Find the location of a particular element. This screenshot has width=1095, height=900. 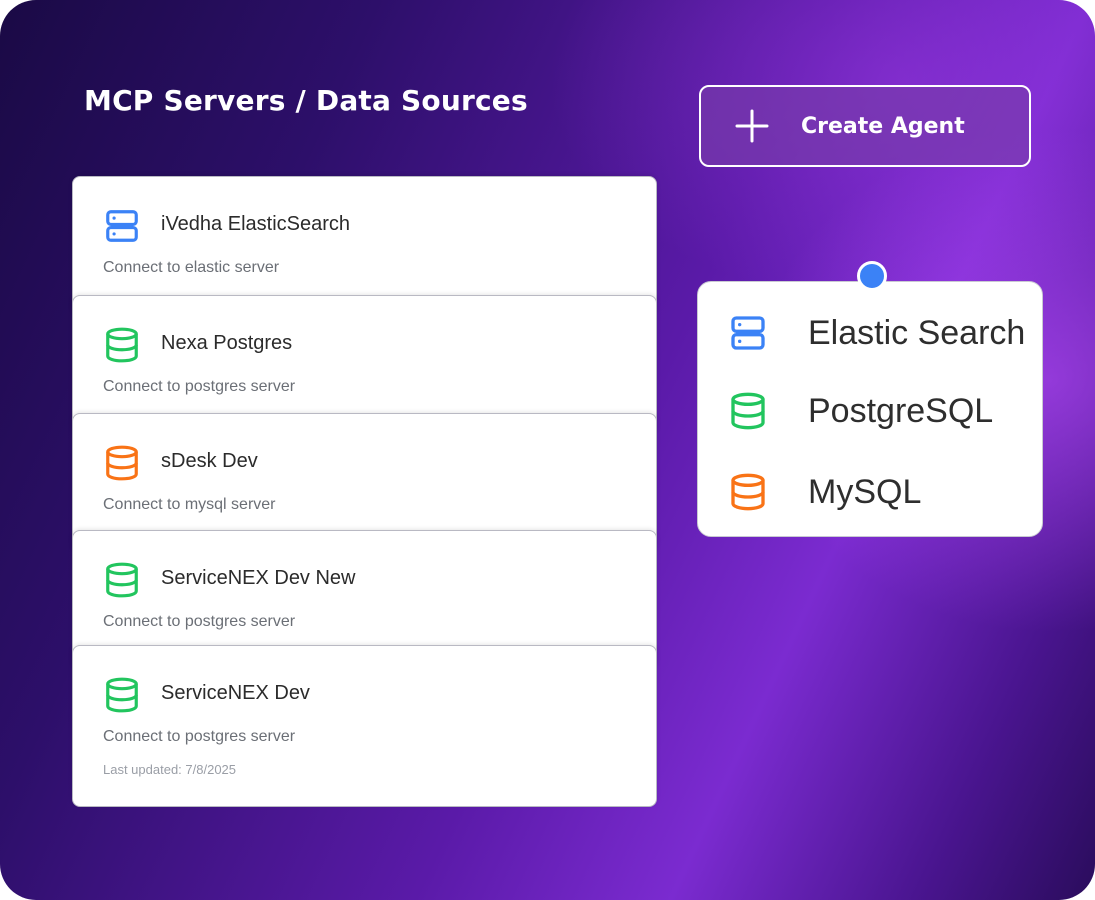

server-card-title: ServiceNEX Dev is located at coordinates (235, 693).